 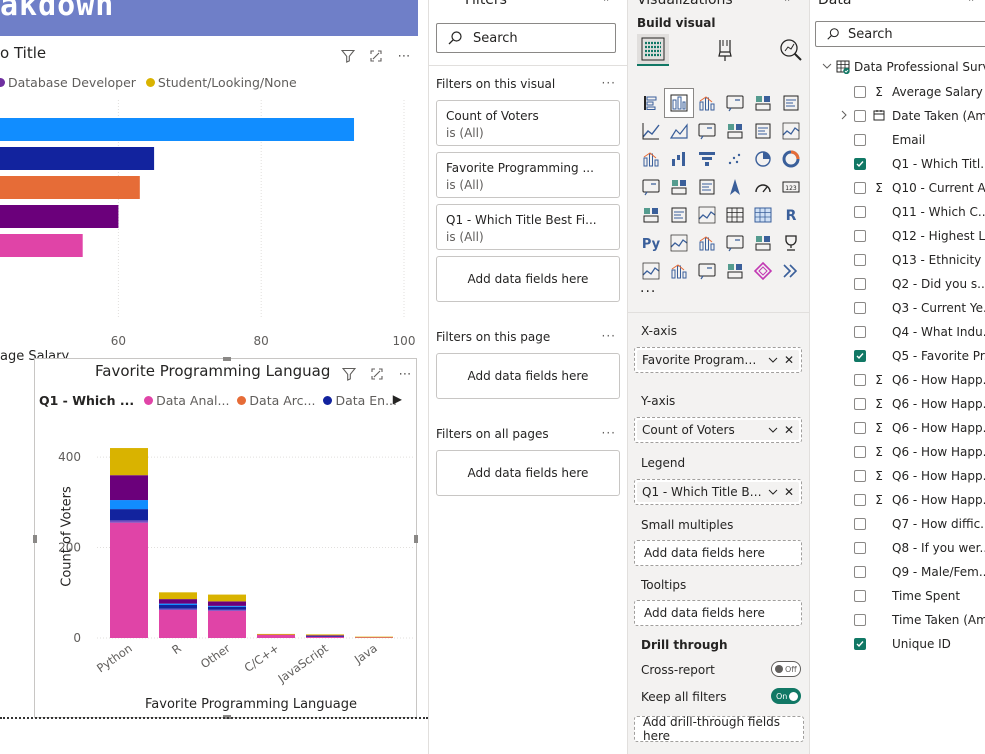 What do you see at coordinates (679, 215) in the screenshot?
I see `kpi-icon` at bounding box center [679, 215].